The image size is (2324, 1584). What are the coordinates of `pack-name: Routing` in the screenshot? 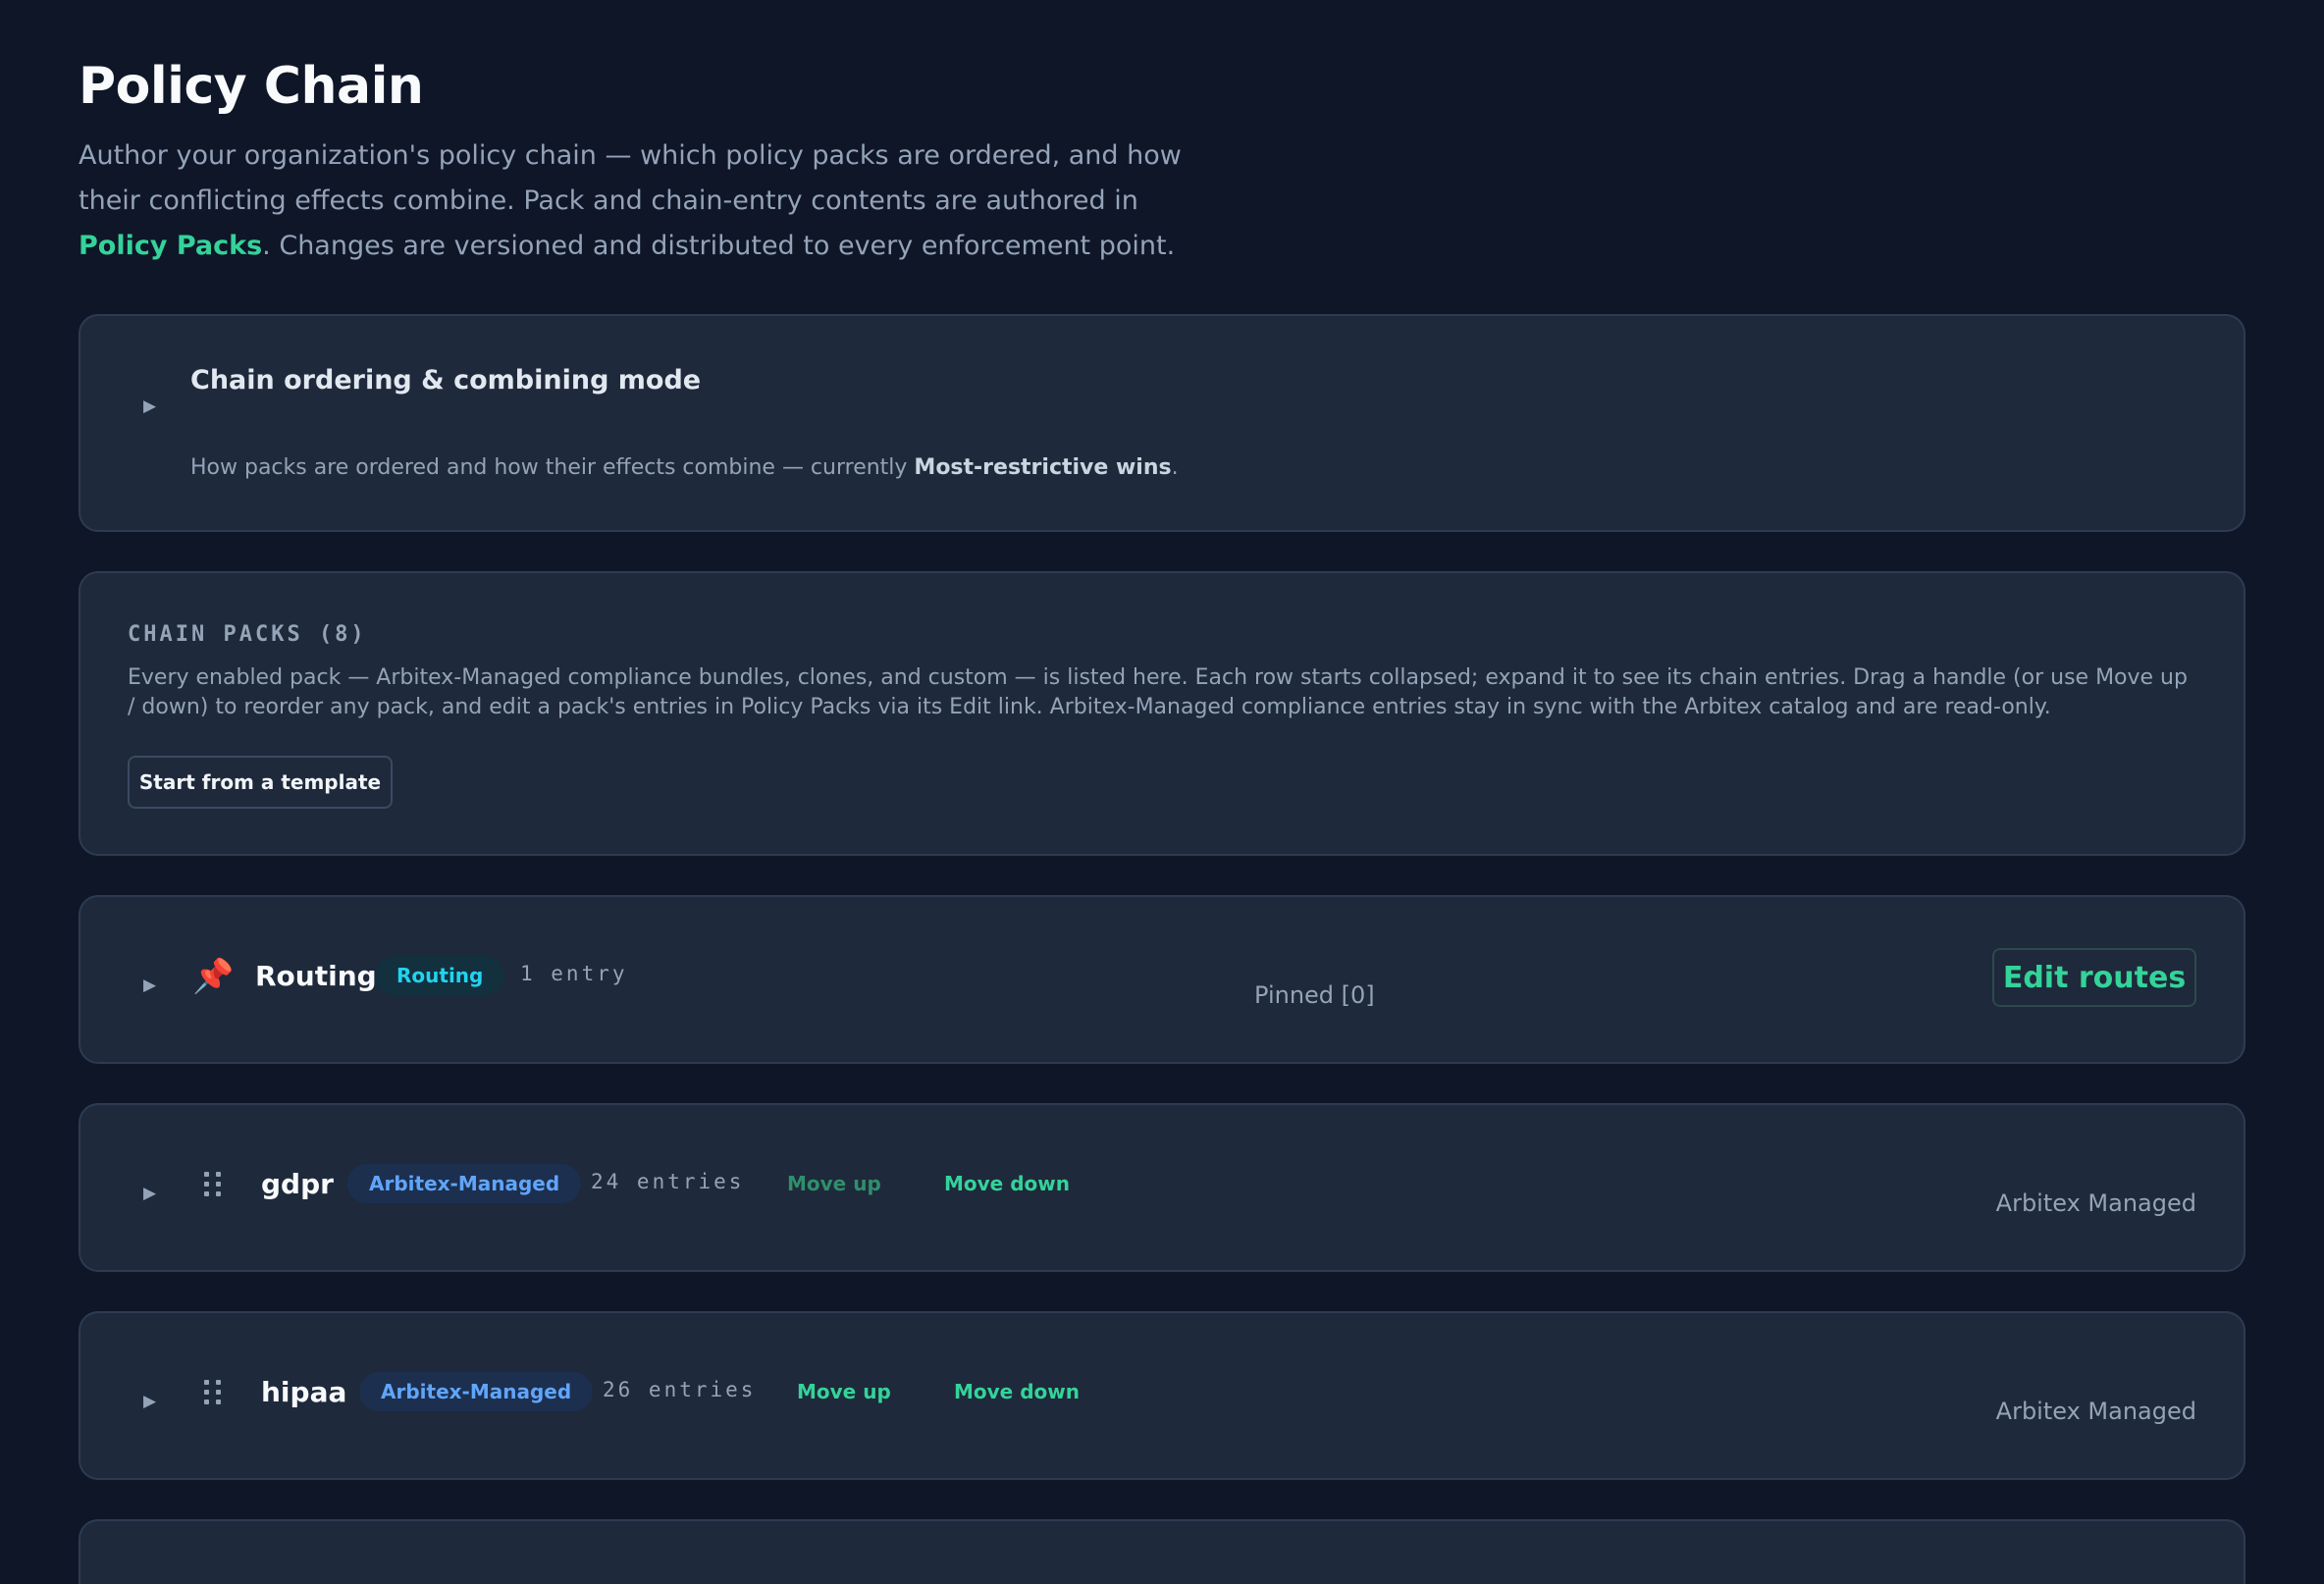 It's located at (316, 976).